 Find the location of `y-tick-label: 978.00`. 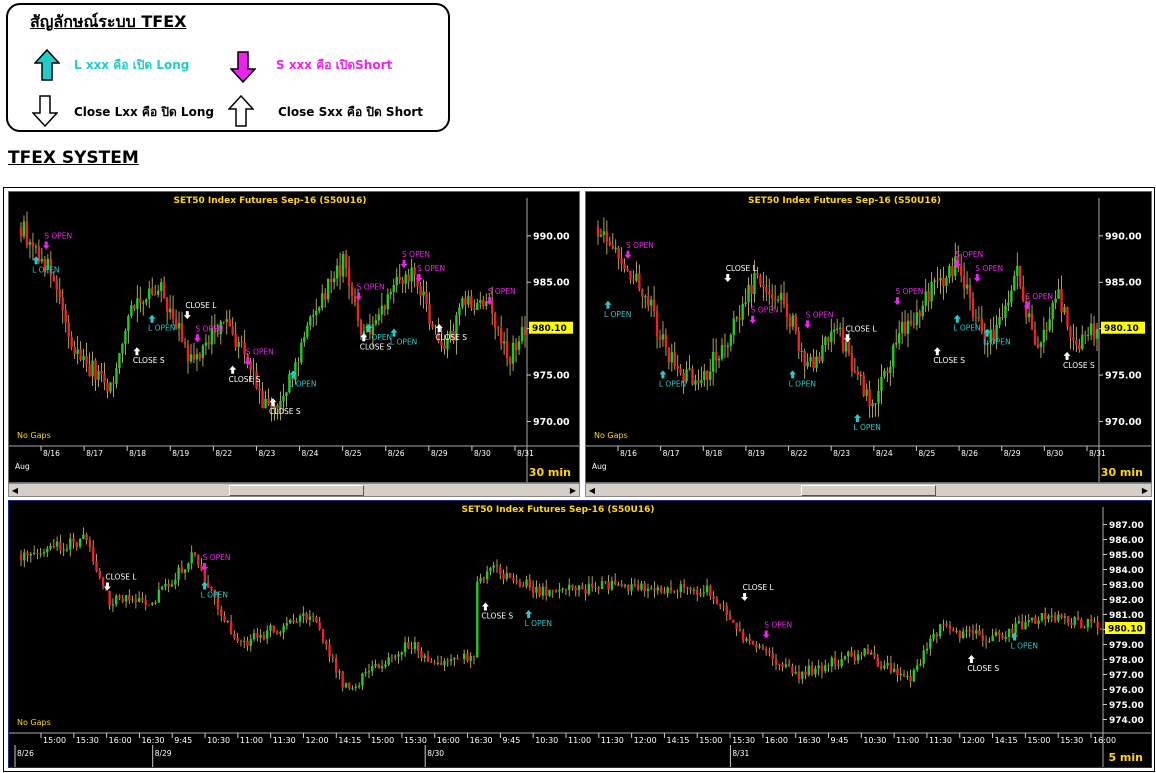

y-tick-label: 978.00 is located at coordinates (1126, 661).